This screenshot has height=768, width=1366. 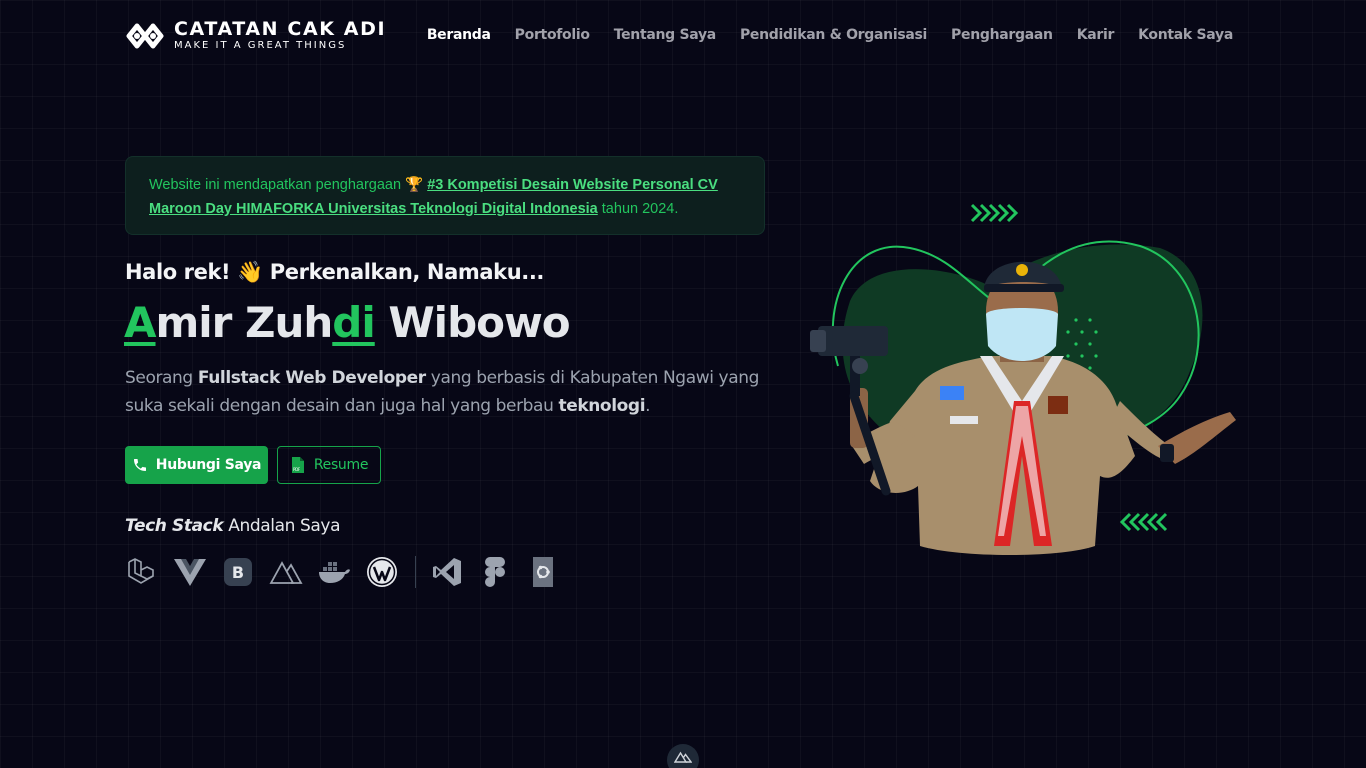 What do you see at coordinates (495, 572) in the screenshot?
I see `figma-icon` at bounding box center [495, 572].